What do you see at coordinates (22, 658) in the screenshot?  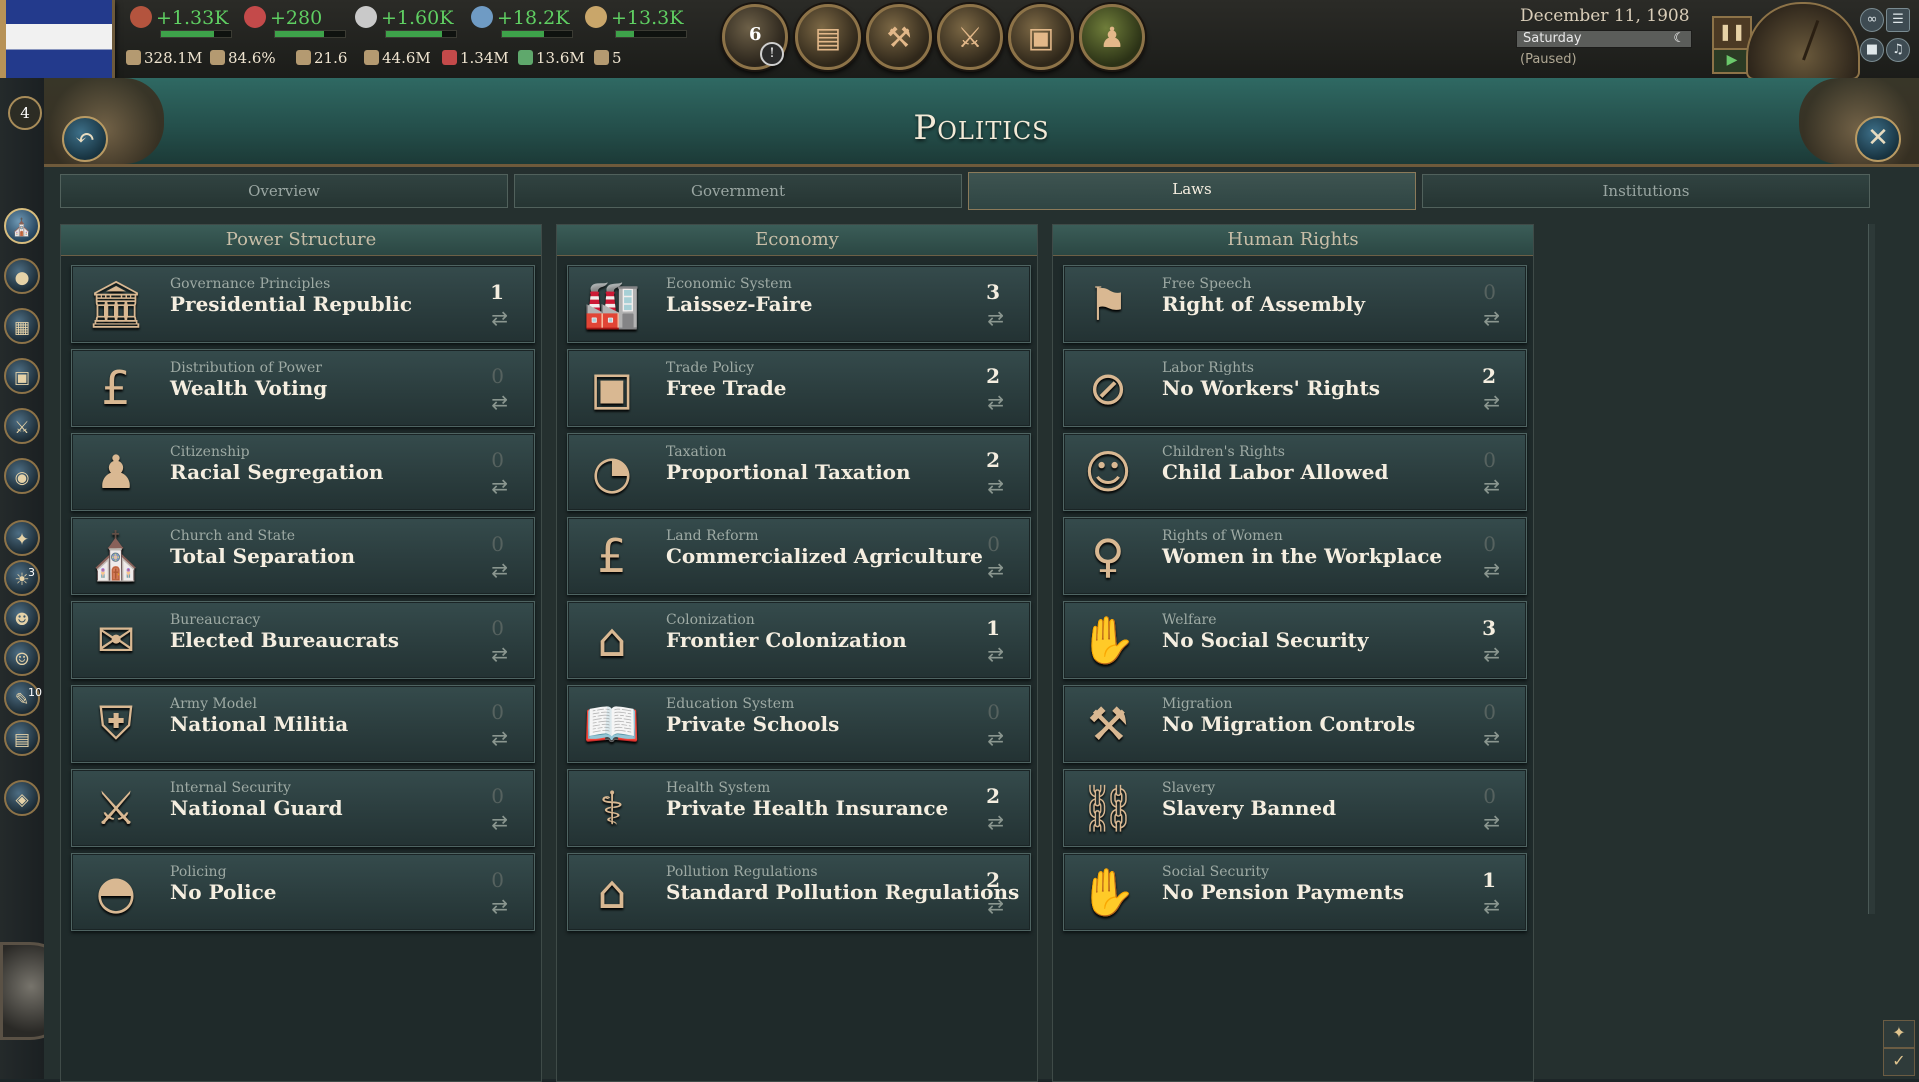 I see `sidebar-people-button: ☺` at bounding box center [22, 658].